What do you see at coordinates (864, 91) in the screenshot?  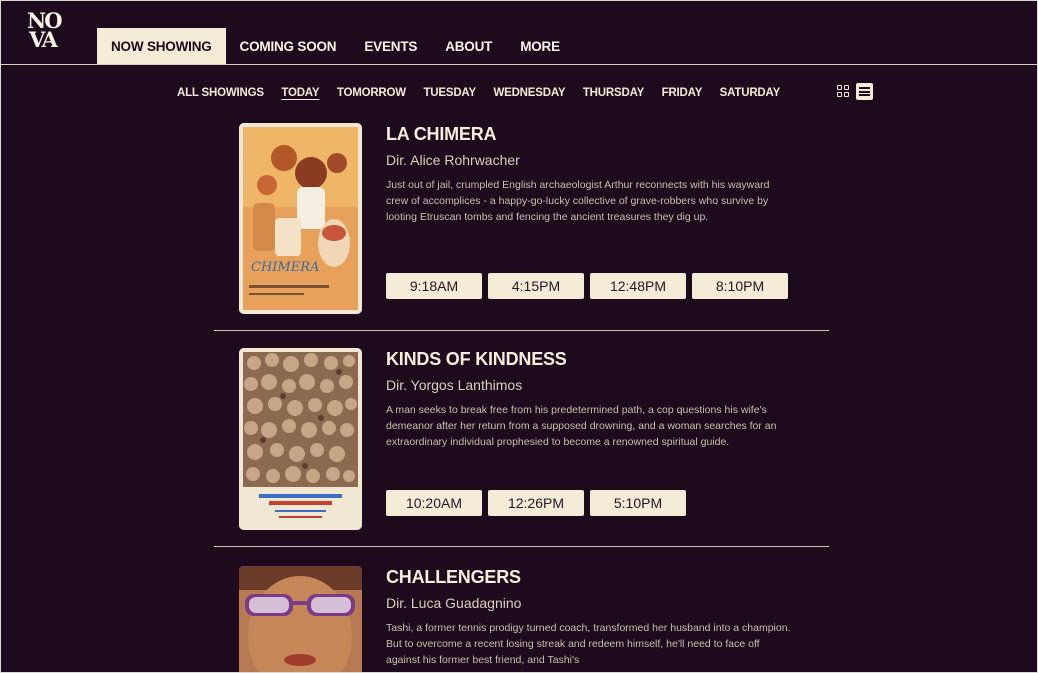 I see `list-view-icon` at bounding box center [864, 91].